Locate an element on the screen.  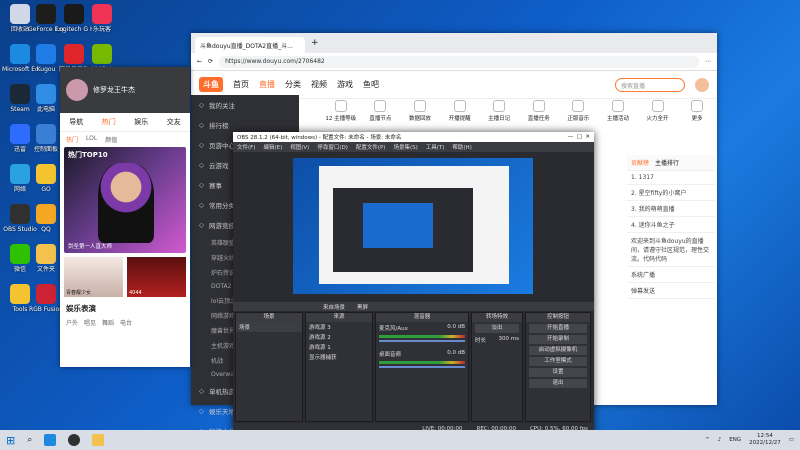
section-tab-dance: 舞蹈 is located at coordinates (108, 322).